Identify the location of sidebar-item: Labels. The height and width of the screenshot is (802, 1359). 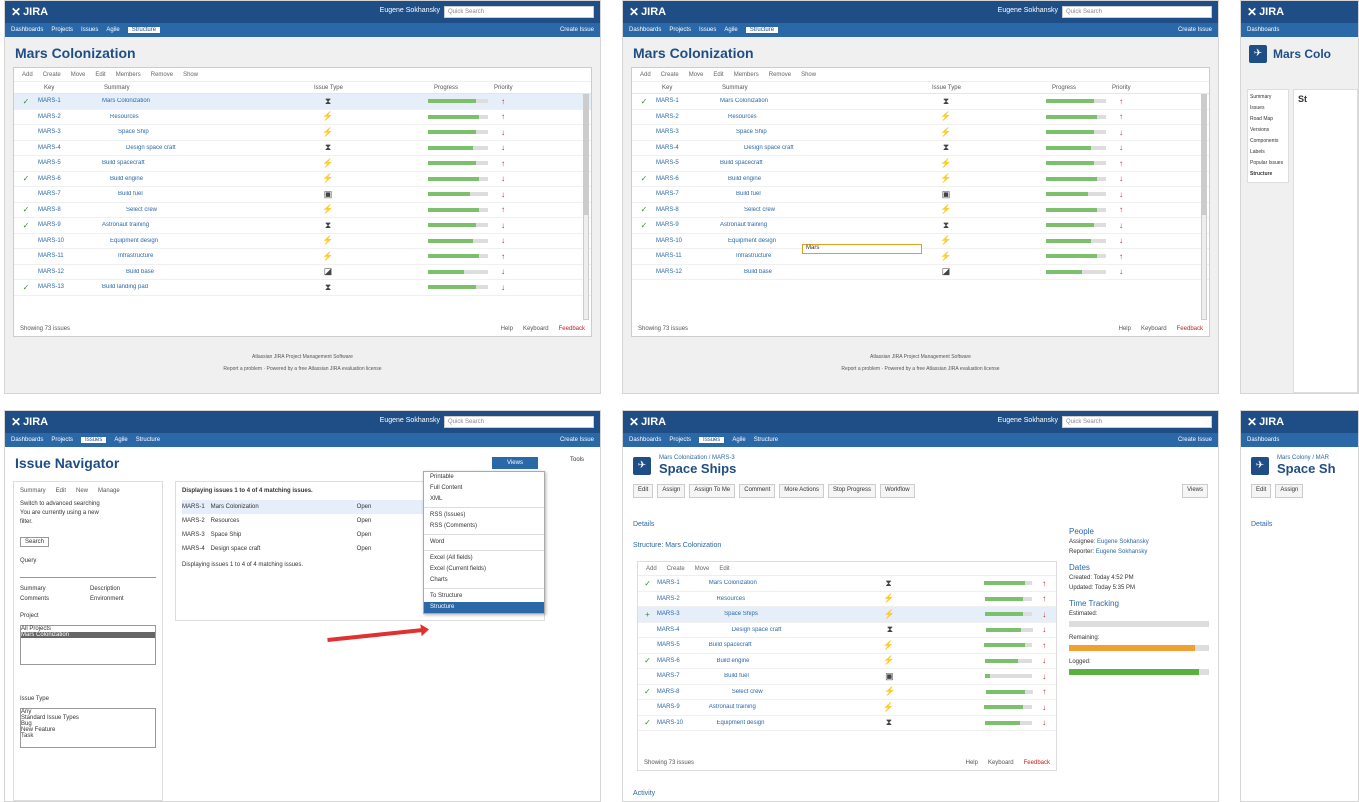
(1268, 152).